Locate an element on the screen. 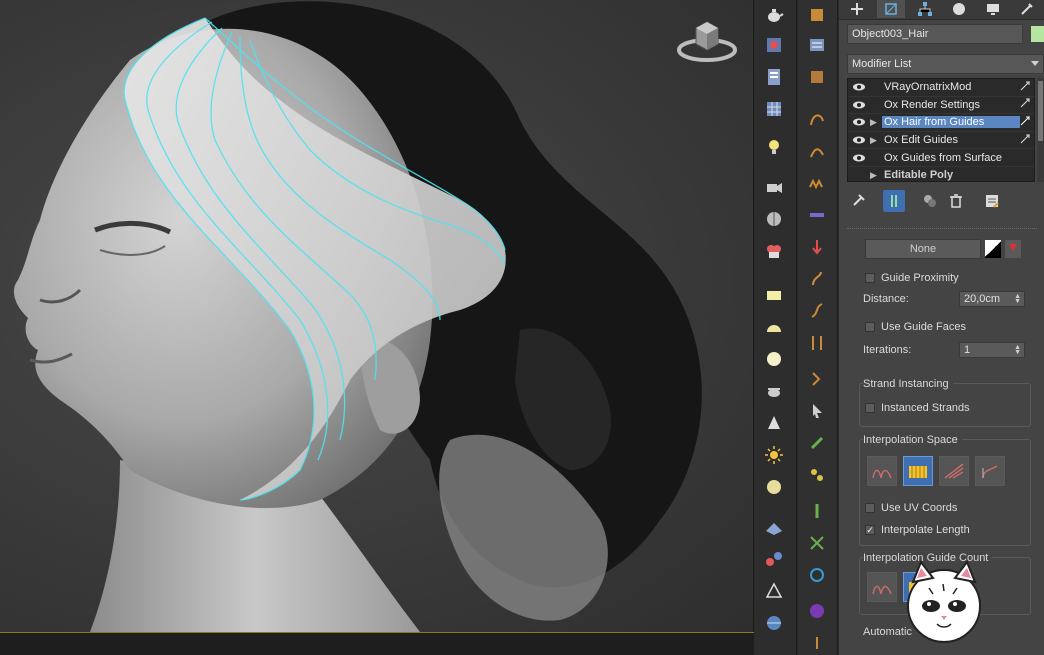 This screenshot has height=655, width=1044. stack-scrollbar is located at coordinates (1040, 130).